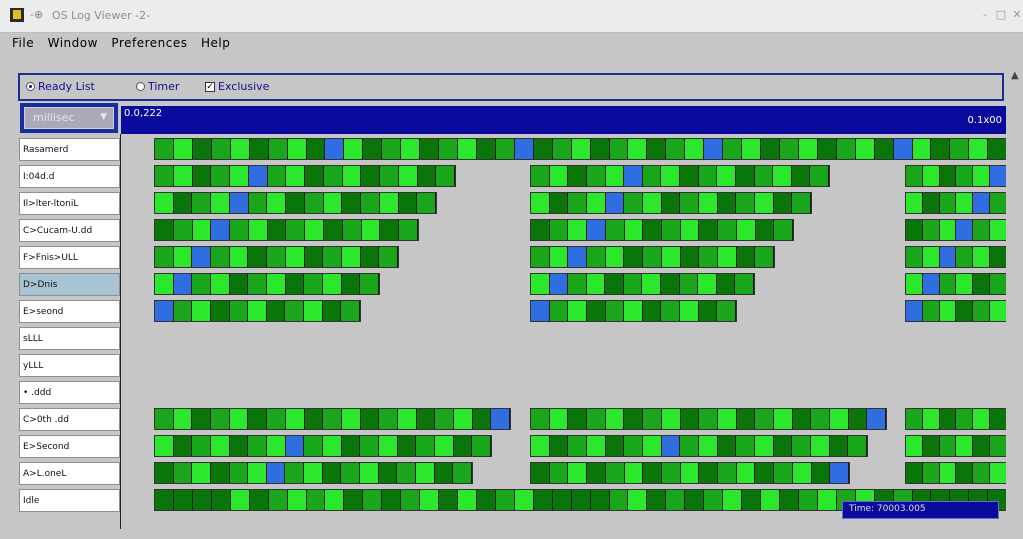 This screenshot has height=539, width=1023. Describe the element at coordinates (215, 43) in the screenshot. I see `menu-help: Help` at that location.